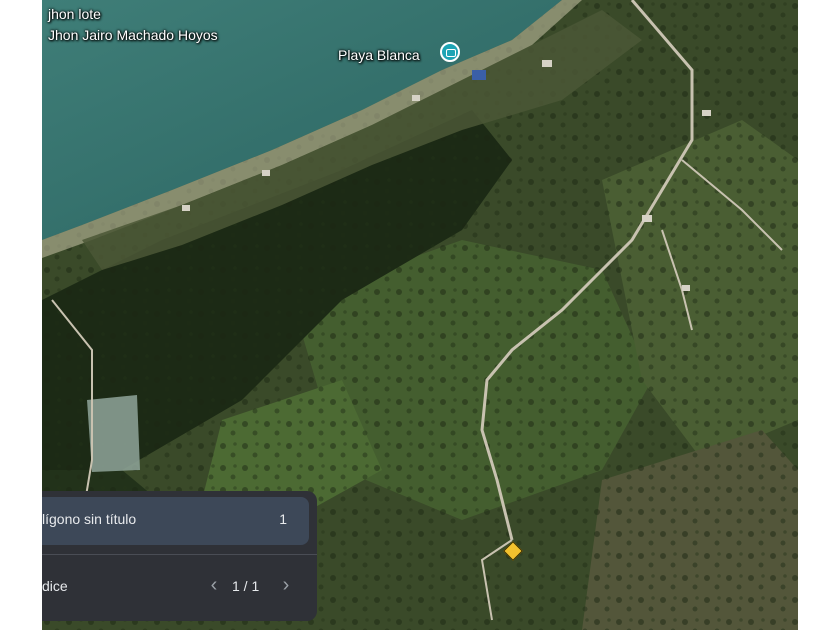 Image resolution: width=840 pixels, height=630 pixels. I want to click on panel-divider, so click(179, 554).